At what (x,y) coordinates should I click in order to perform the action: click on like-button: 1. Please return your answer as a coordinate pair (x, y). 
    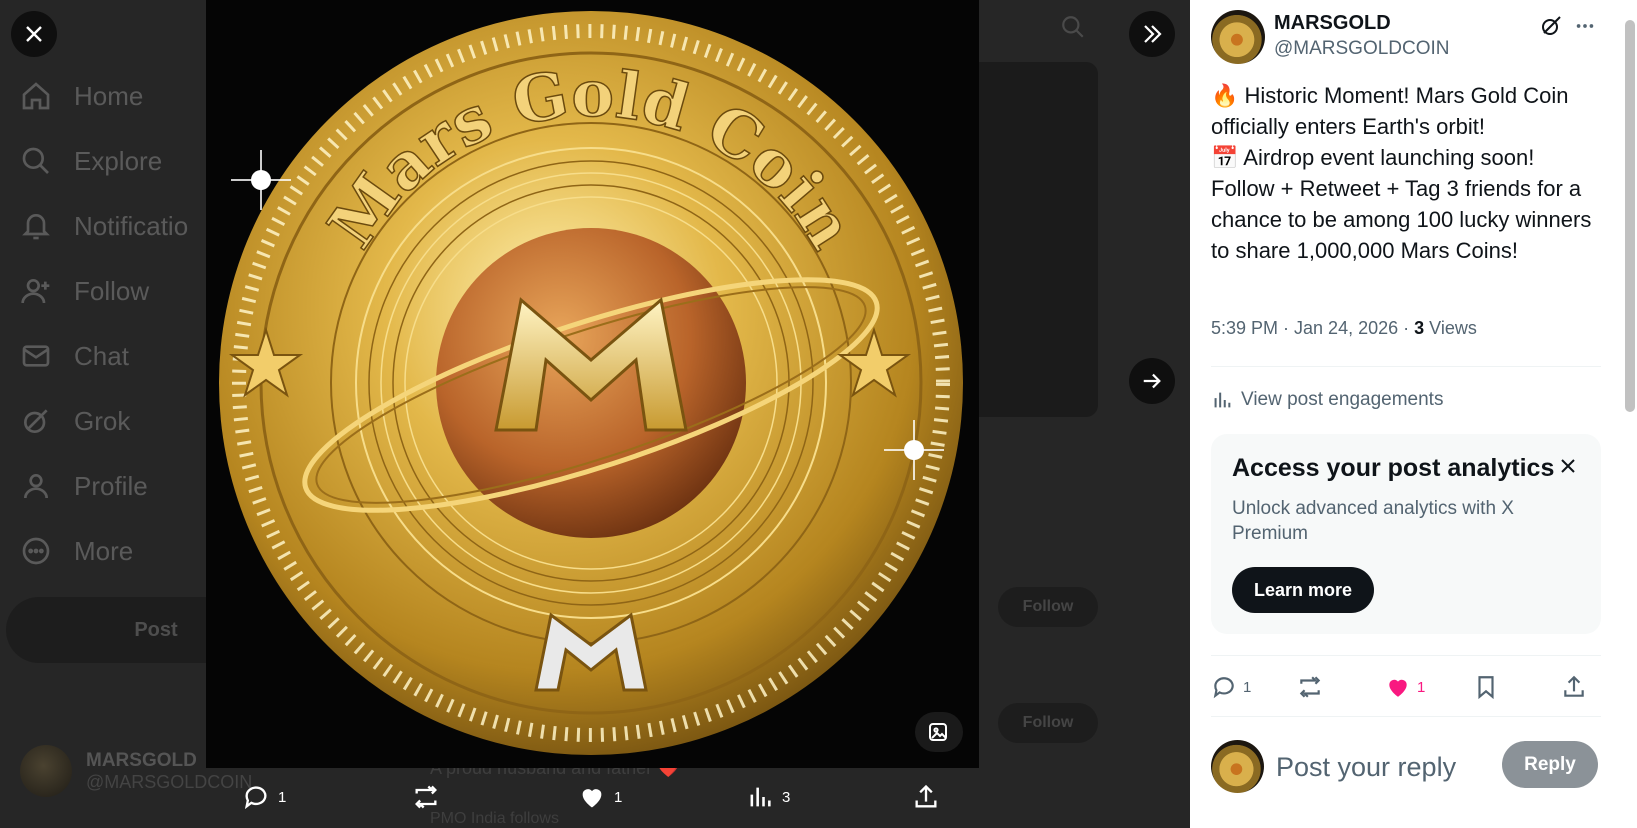
    Looking at the image, I should click on (1405, 687).